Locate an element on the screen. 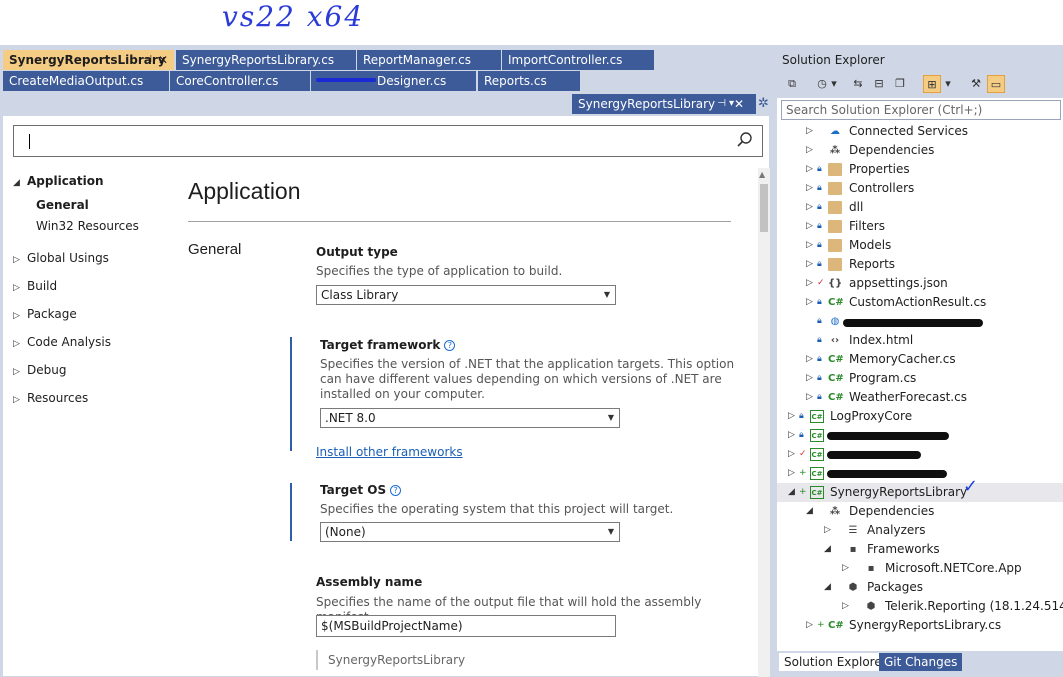 Image resolution: width=1063 pixels, height=677 pixels. tree-item-customactionresult-cs: ▷ 🔒︎ C# CustomActionResult.cs is located at coordinates (920, 302).